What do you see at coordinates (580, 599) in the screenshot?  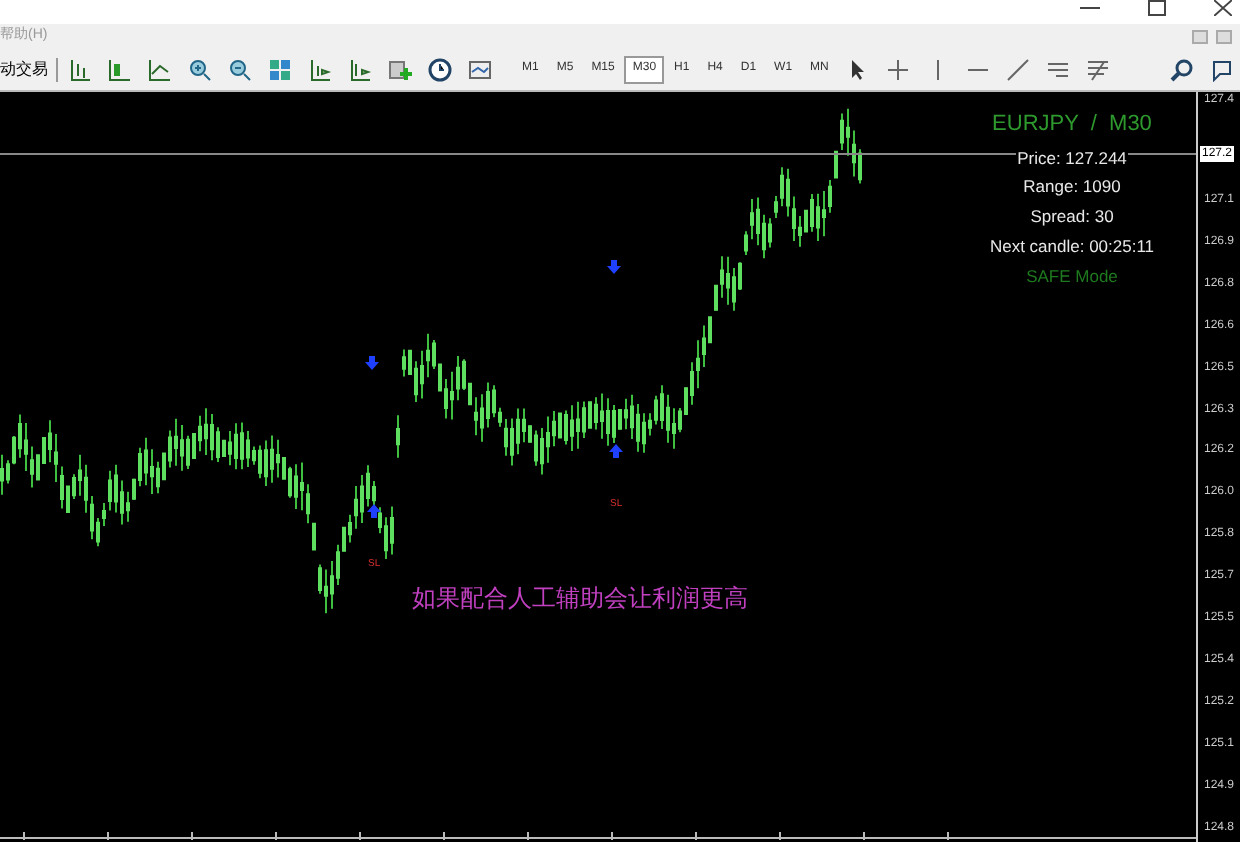 I see `chart-caption: 如果配合人工辅助会让利润更高` at bounding box center [580, 599].